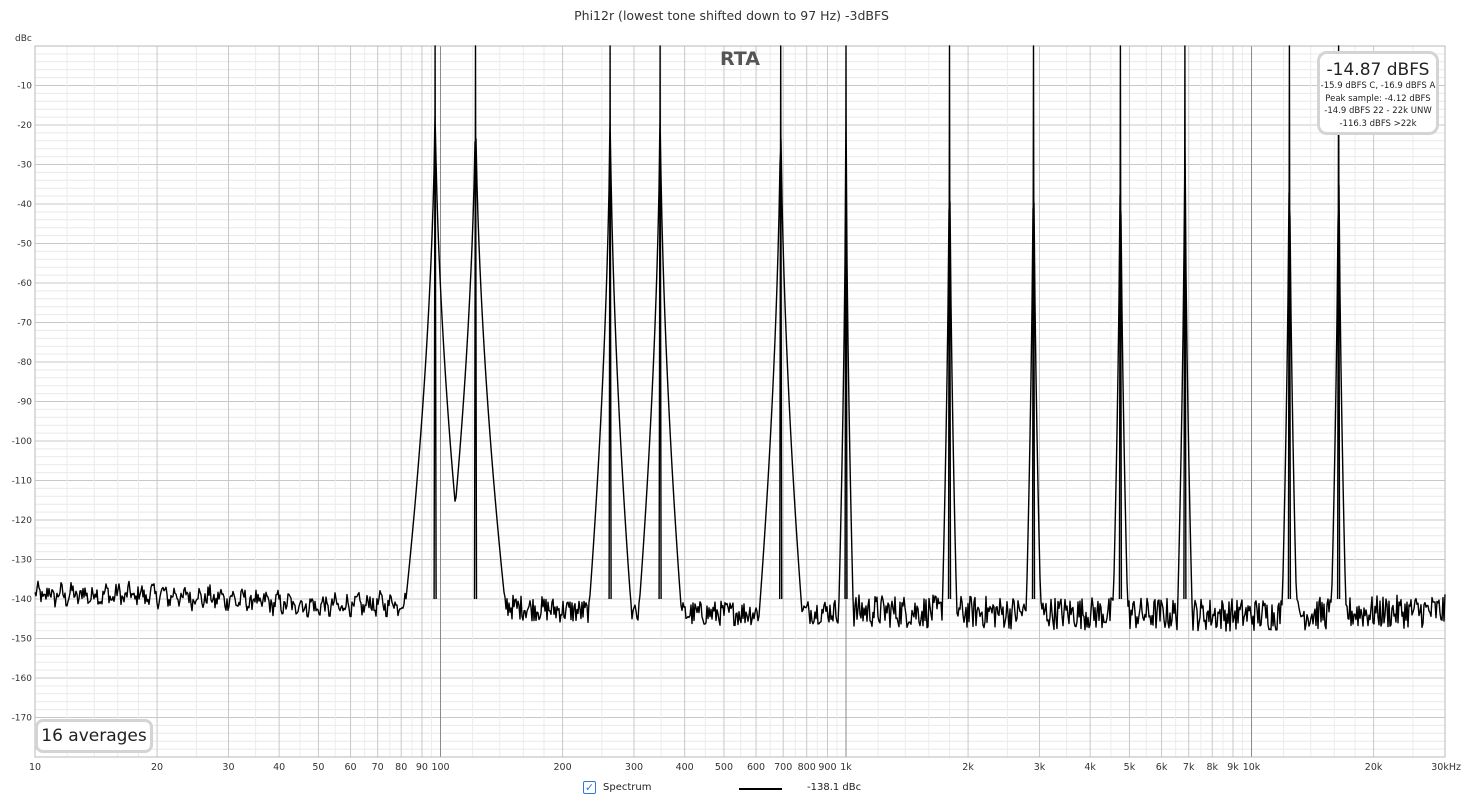 Image resolution: width=1463 pixels, height=800 pixels. I want to click on y-tick-label: -120, so click(22, 521).